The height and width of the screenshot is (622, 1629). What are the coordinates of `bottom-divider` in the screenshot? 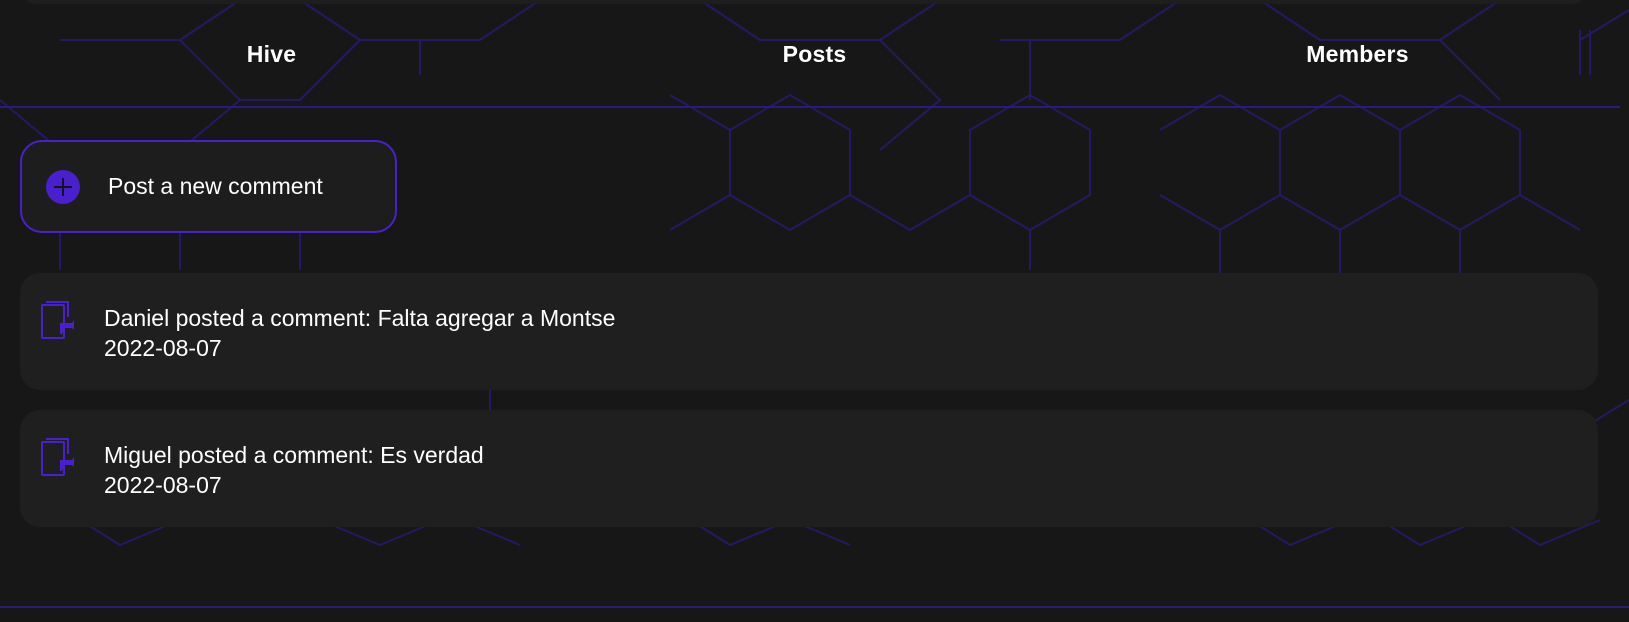 It's located at (814, 607).